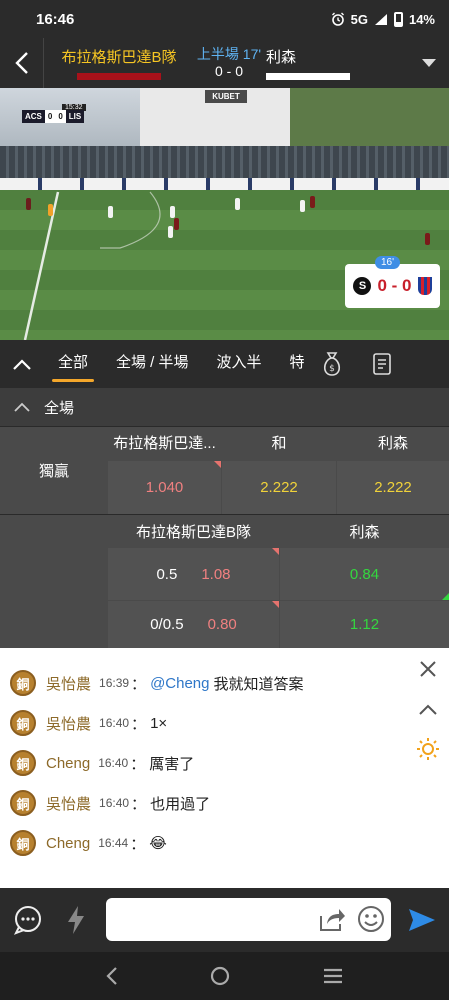  I want to click on handicap-row-home: 0/0.5 0.80, so click(193, 624).